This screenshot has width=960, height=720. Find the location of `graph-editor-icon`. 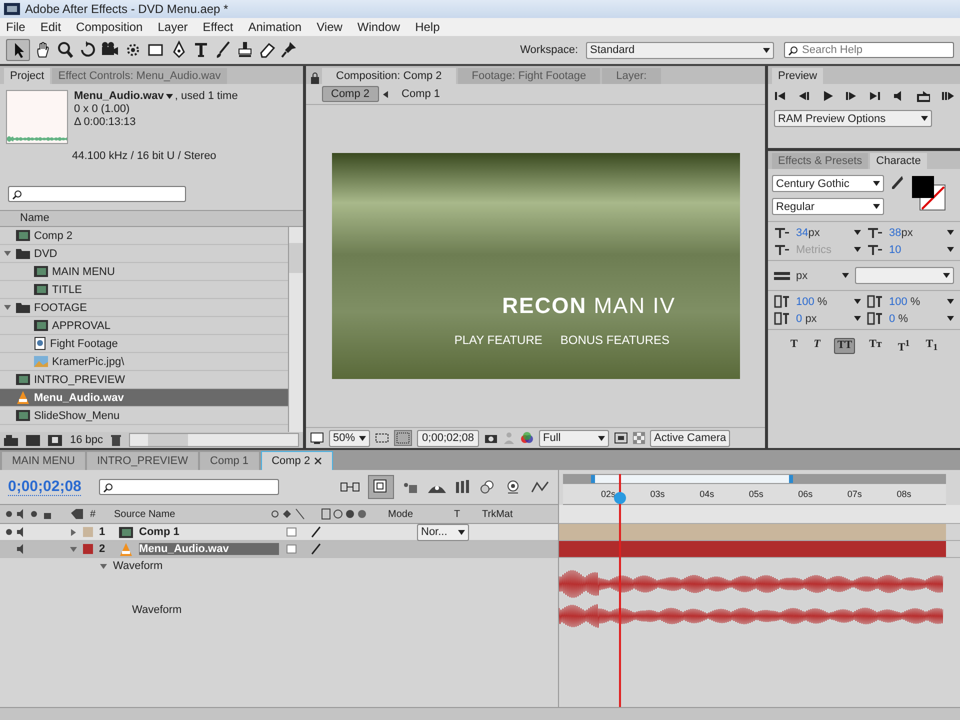

graph-editor-icon is located at coordinates (540, 487).